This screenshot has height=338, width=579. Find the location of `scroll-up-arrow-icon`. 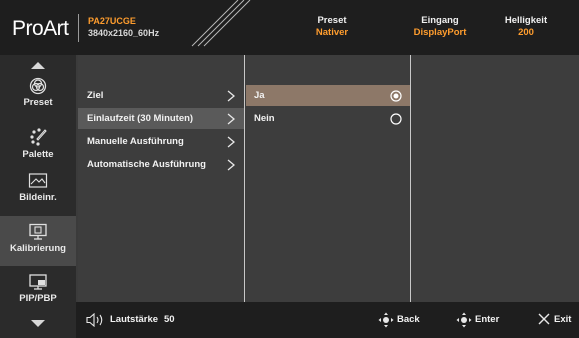

scroll-up-arrow-icon is located at coordinates (38, 65).